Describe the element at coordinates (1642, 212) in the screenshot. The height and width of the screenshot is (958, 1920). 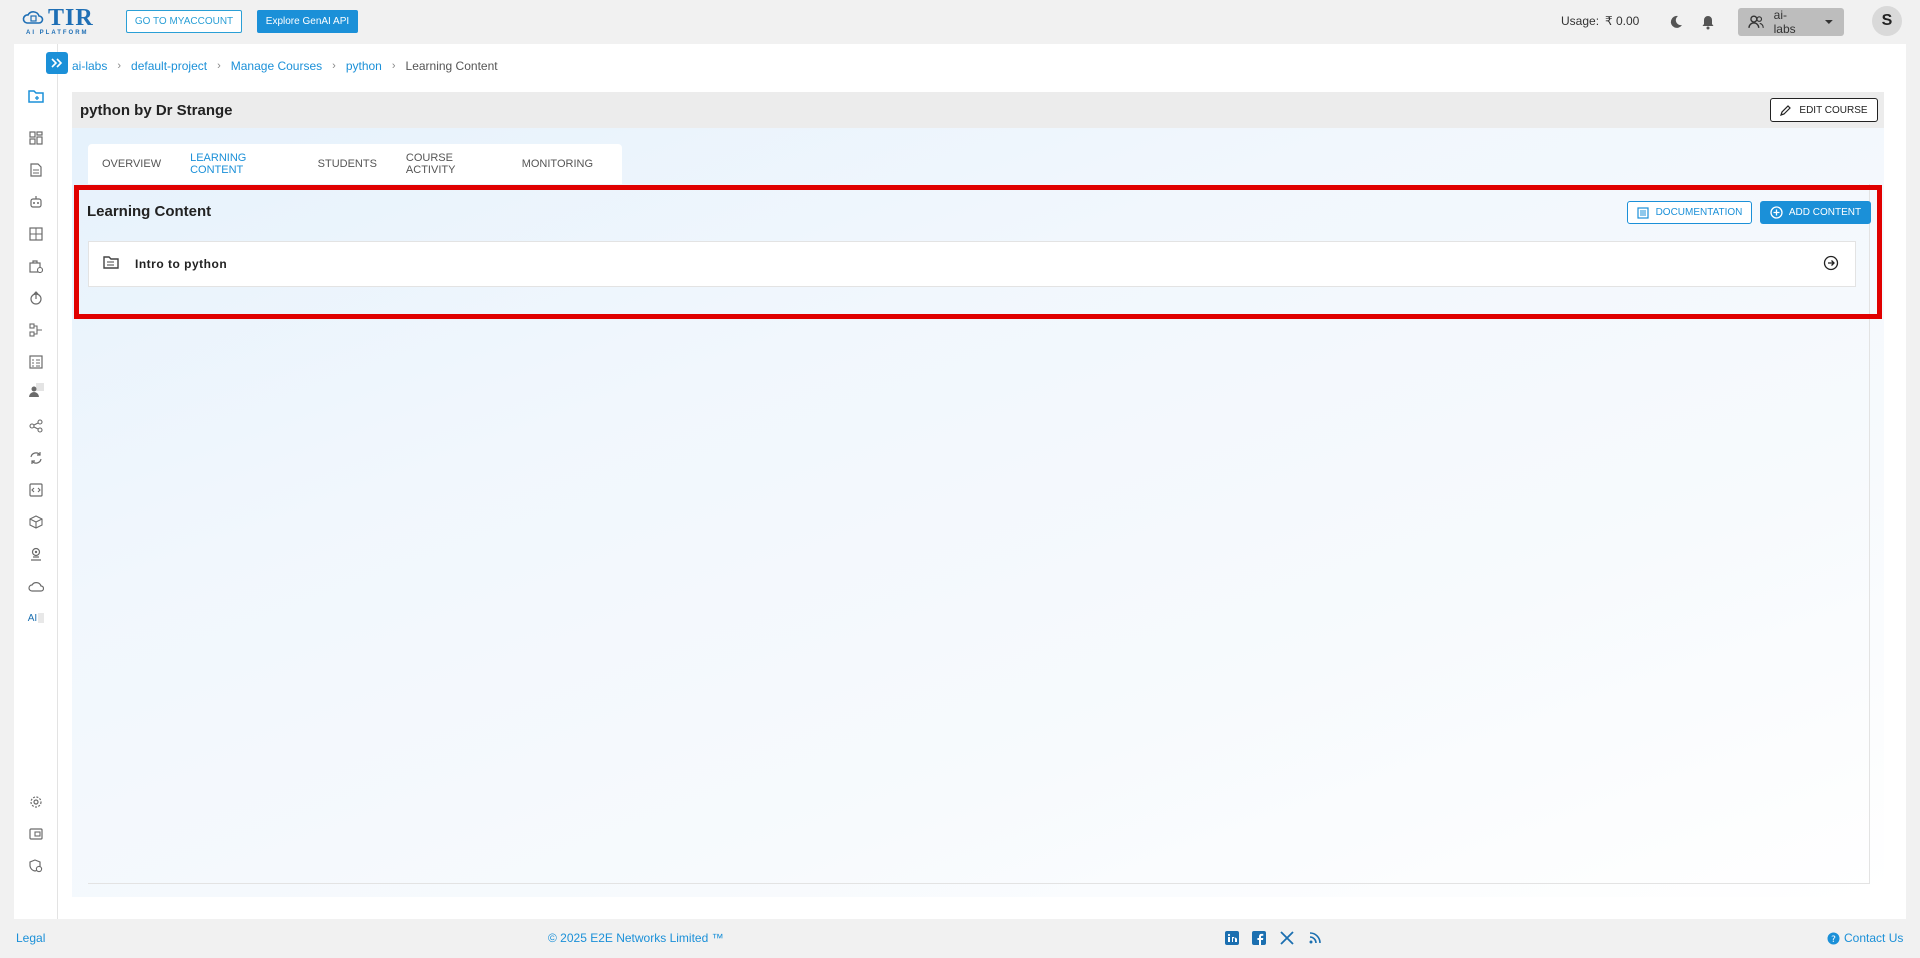
I see `document-icon` at that location.